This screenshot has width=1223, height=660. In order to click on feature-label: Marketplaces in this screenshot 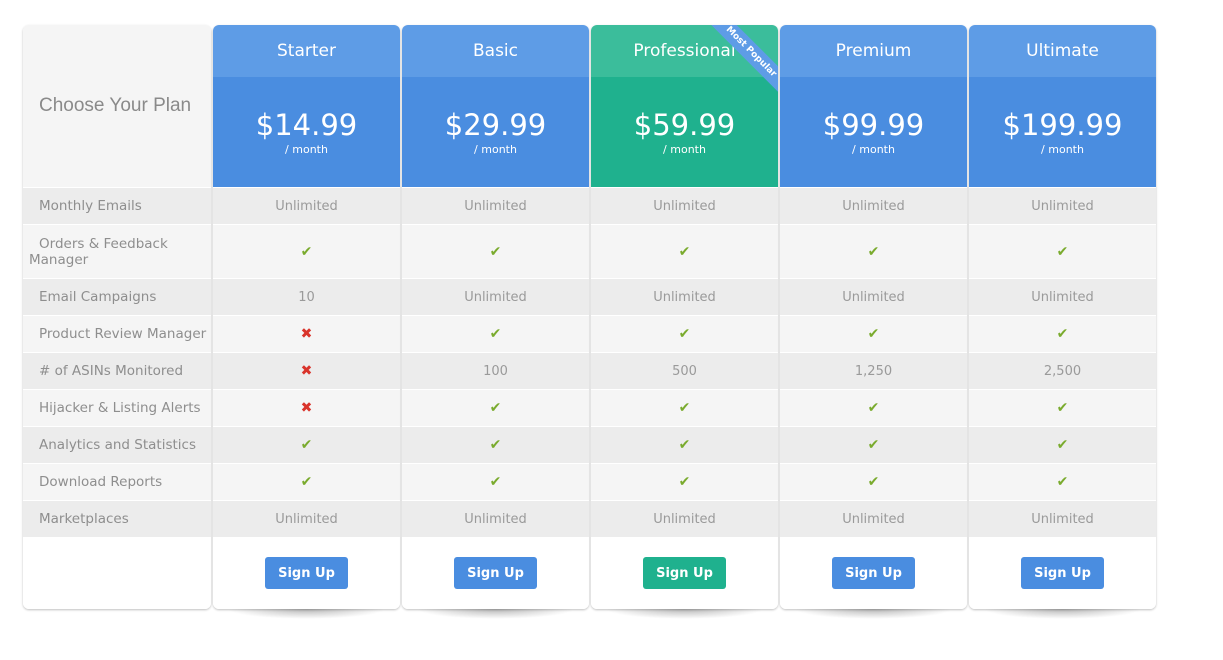, I will do `click(117, 518)`.